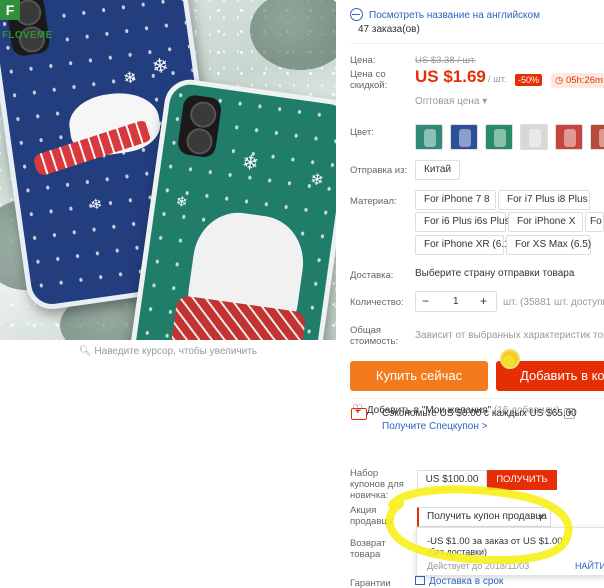 The height and width of the screenshot is (588, 604). I want to click on buy-now-button: Купить сейчас, so click(419, 376).